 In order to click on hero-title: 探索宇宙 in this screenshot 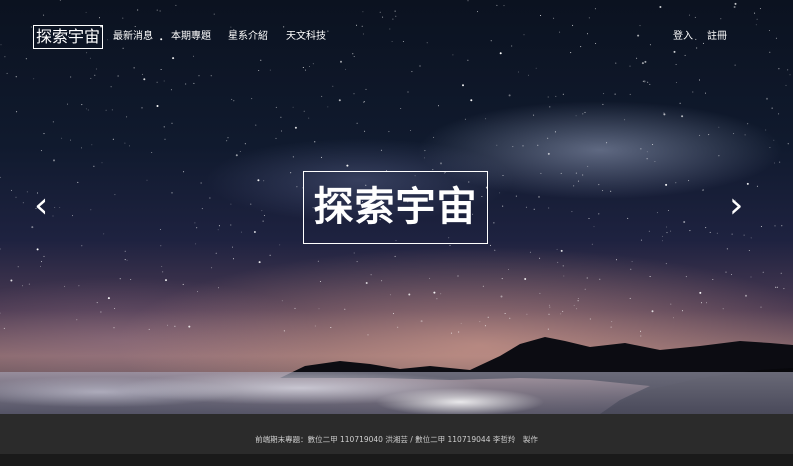, I will do `click(395, 207)`.